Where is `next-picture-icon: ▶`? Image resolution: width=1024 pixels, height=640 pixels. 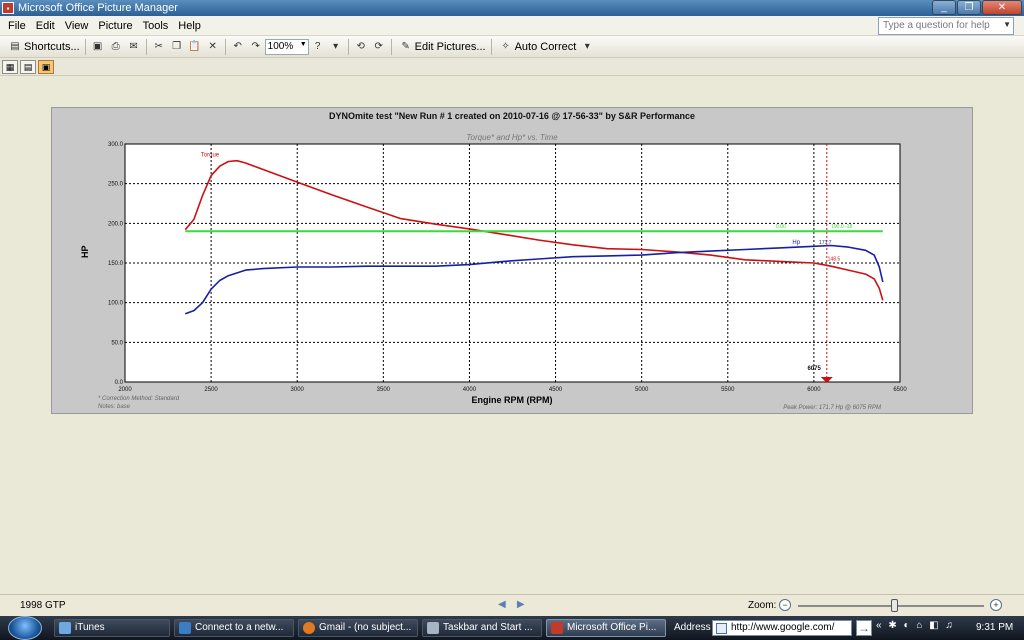
next-picture-icon: ▶ is located at coordinates (521, 604).